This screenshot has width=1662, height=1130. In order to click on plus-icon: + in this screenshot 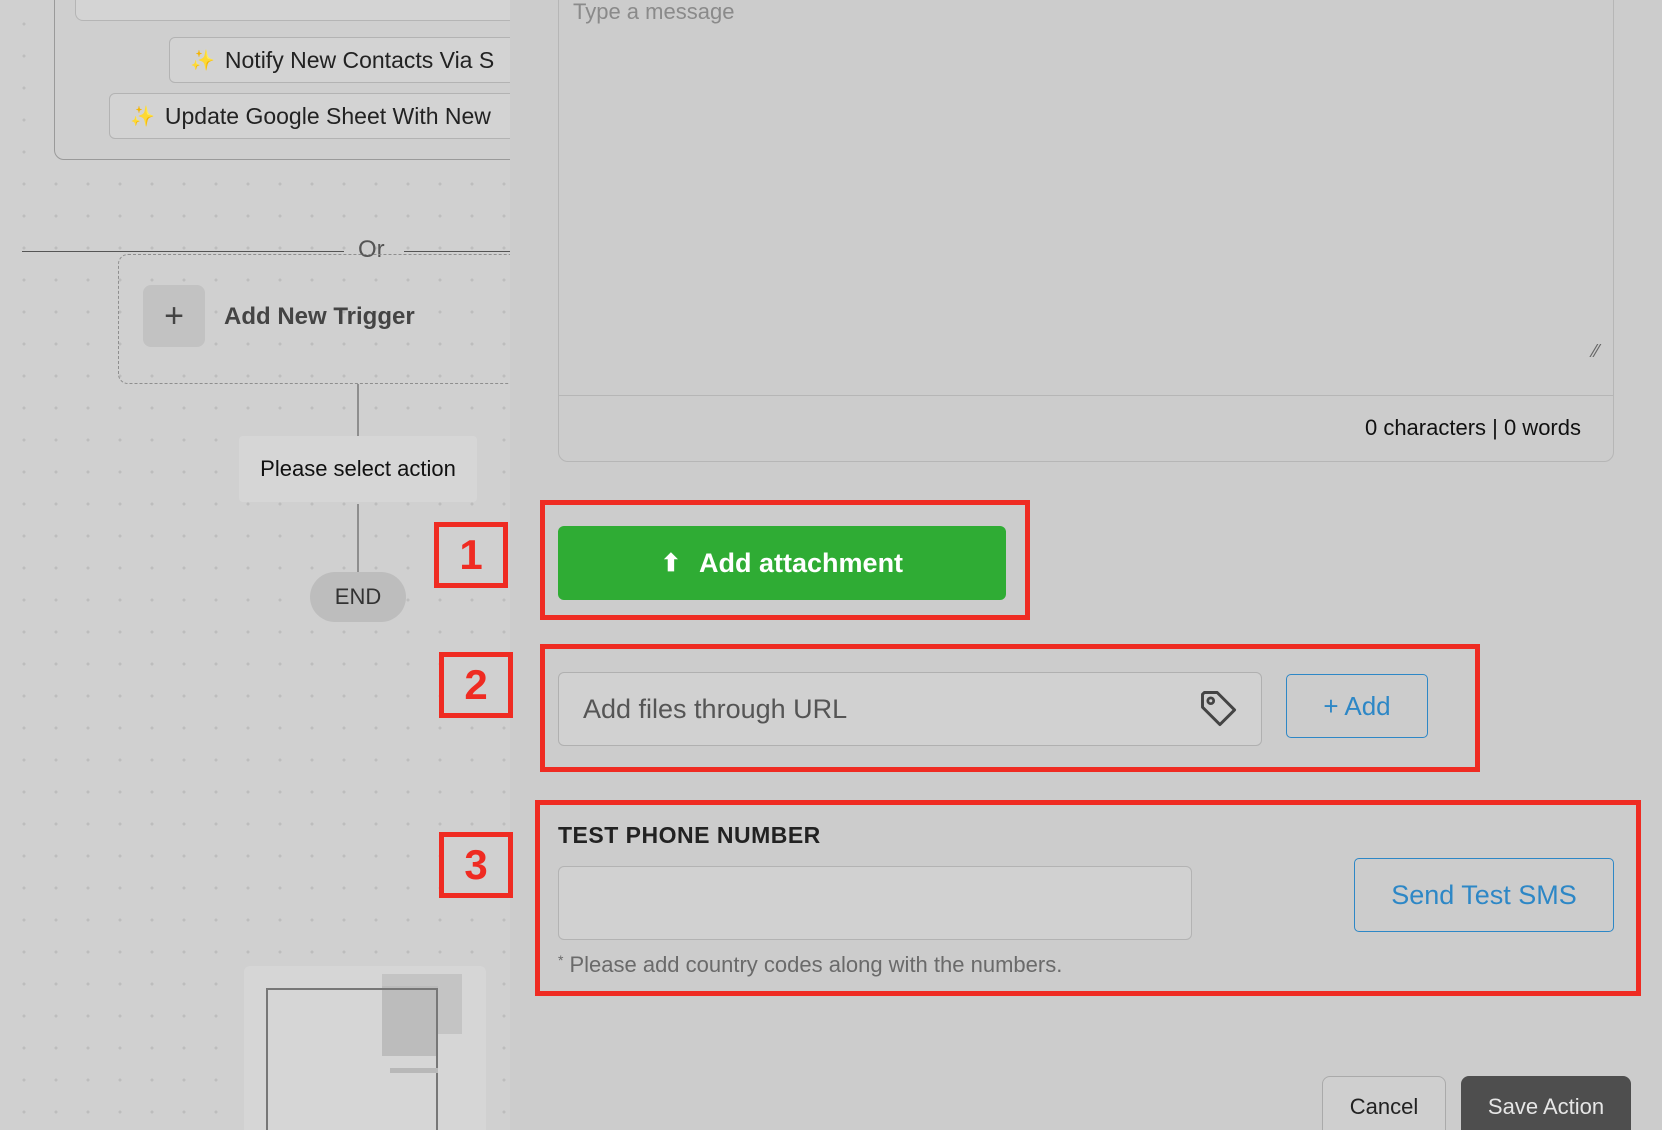, I will do `click(174, 316)`.